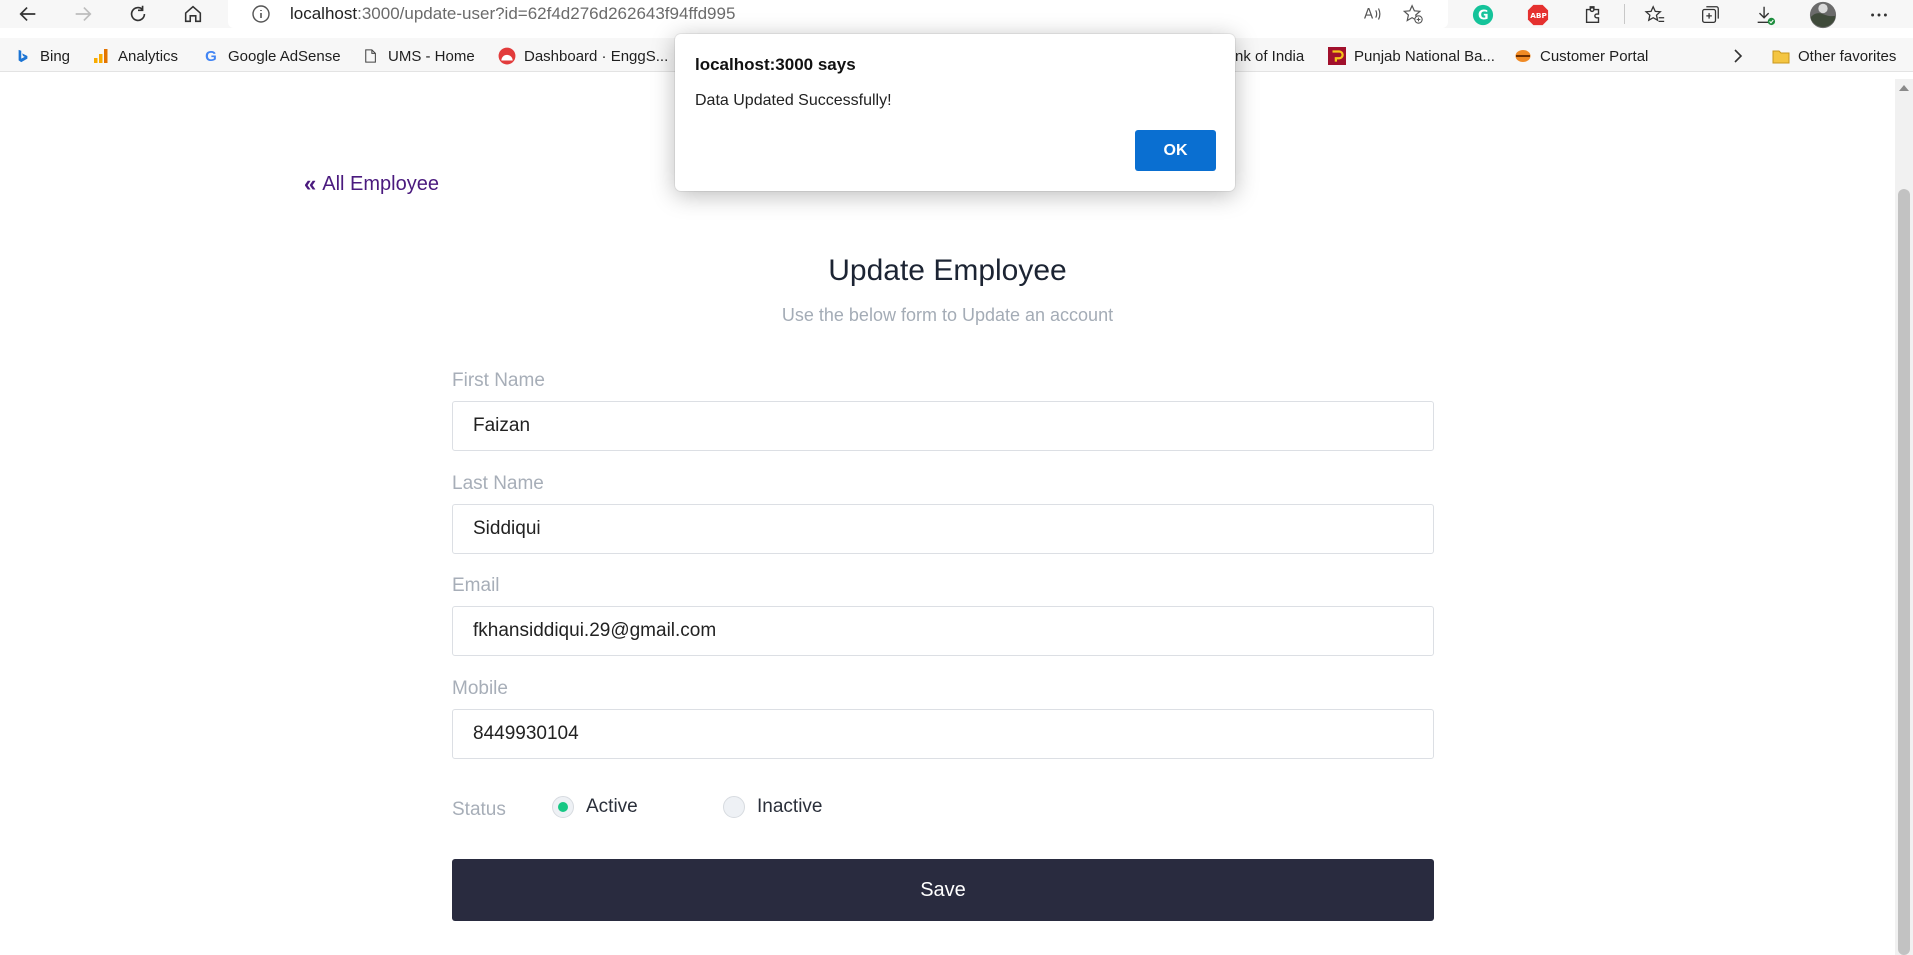  Describe the element at coordinates (612, 806) in the screenshot. I see `radio-label-active: Active` at that location.